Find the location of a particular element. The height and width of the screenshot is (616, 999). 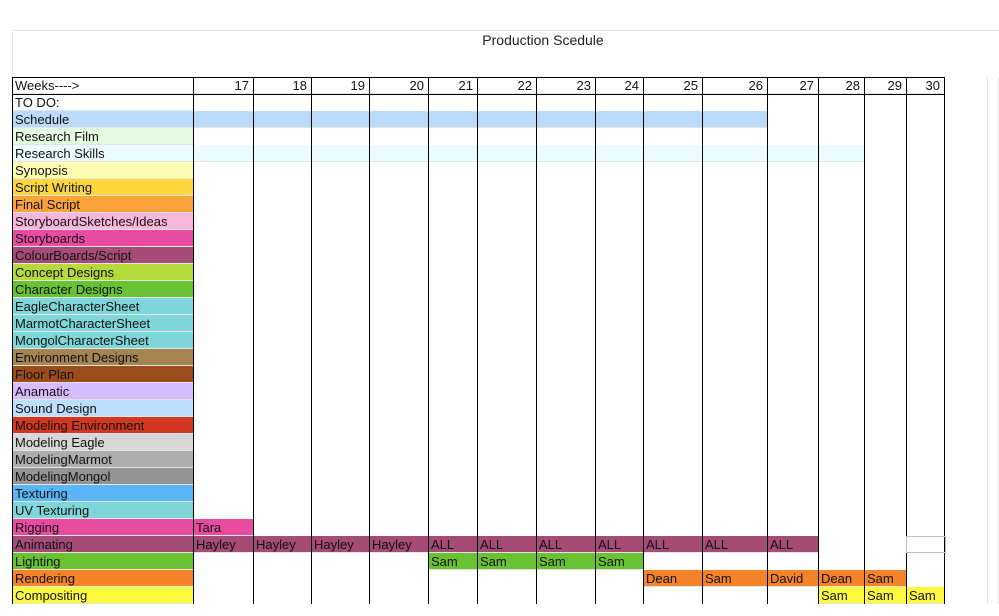

task-row: Synopsis is located at coordinates (478, 170).